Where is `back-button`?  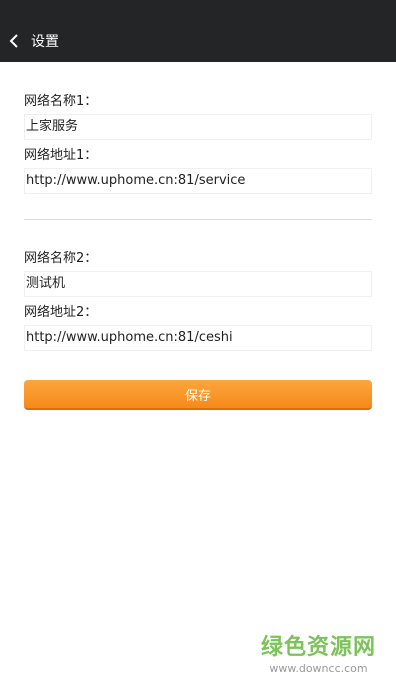 back-button is located at coordinates (14, 41).